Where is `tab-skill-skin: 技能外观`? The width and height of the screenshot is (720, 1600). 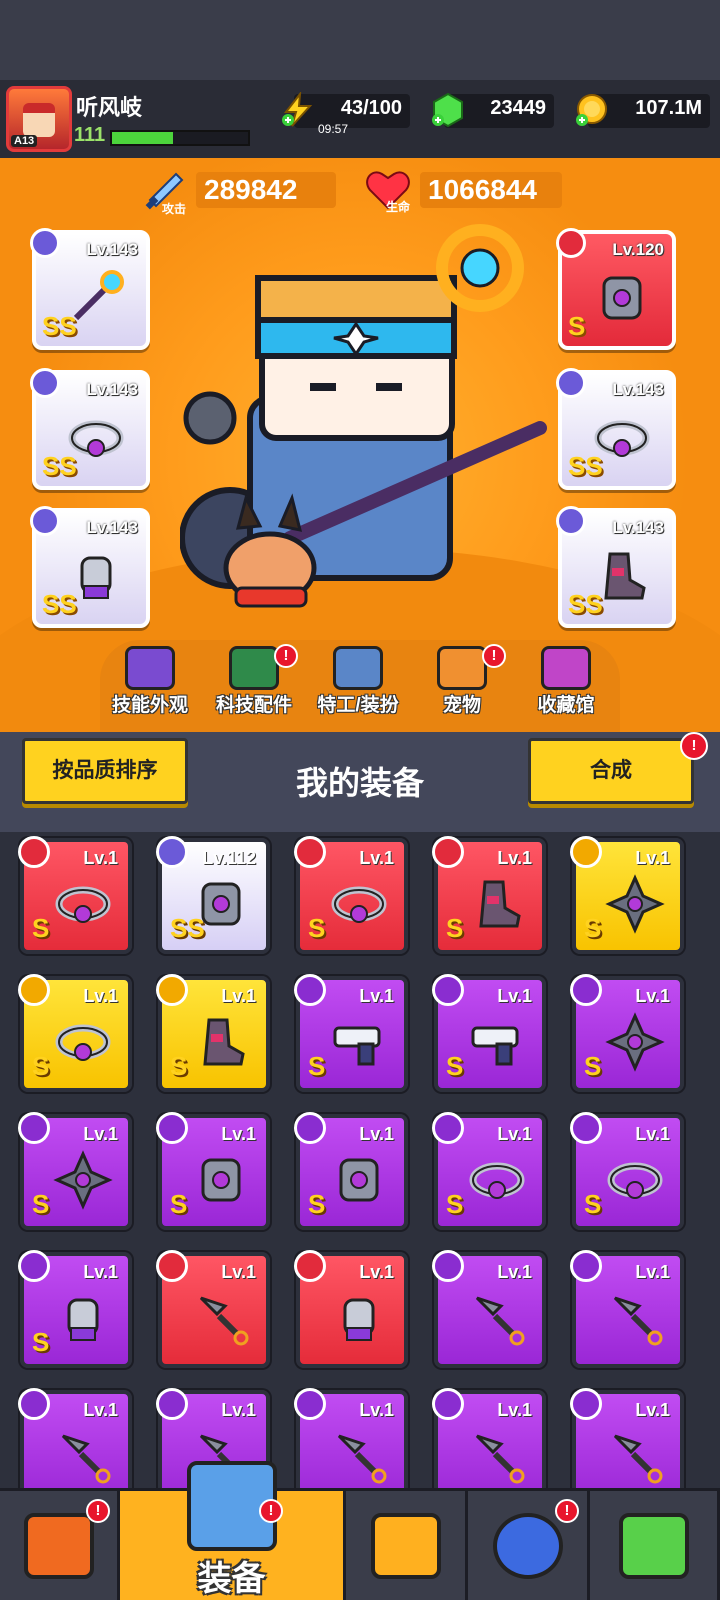 tab-skill-skin: 技能外观 is located at coordinates (150, 685).